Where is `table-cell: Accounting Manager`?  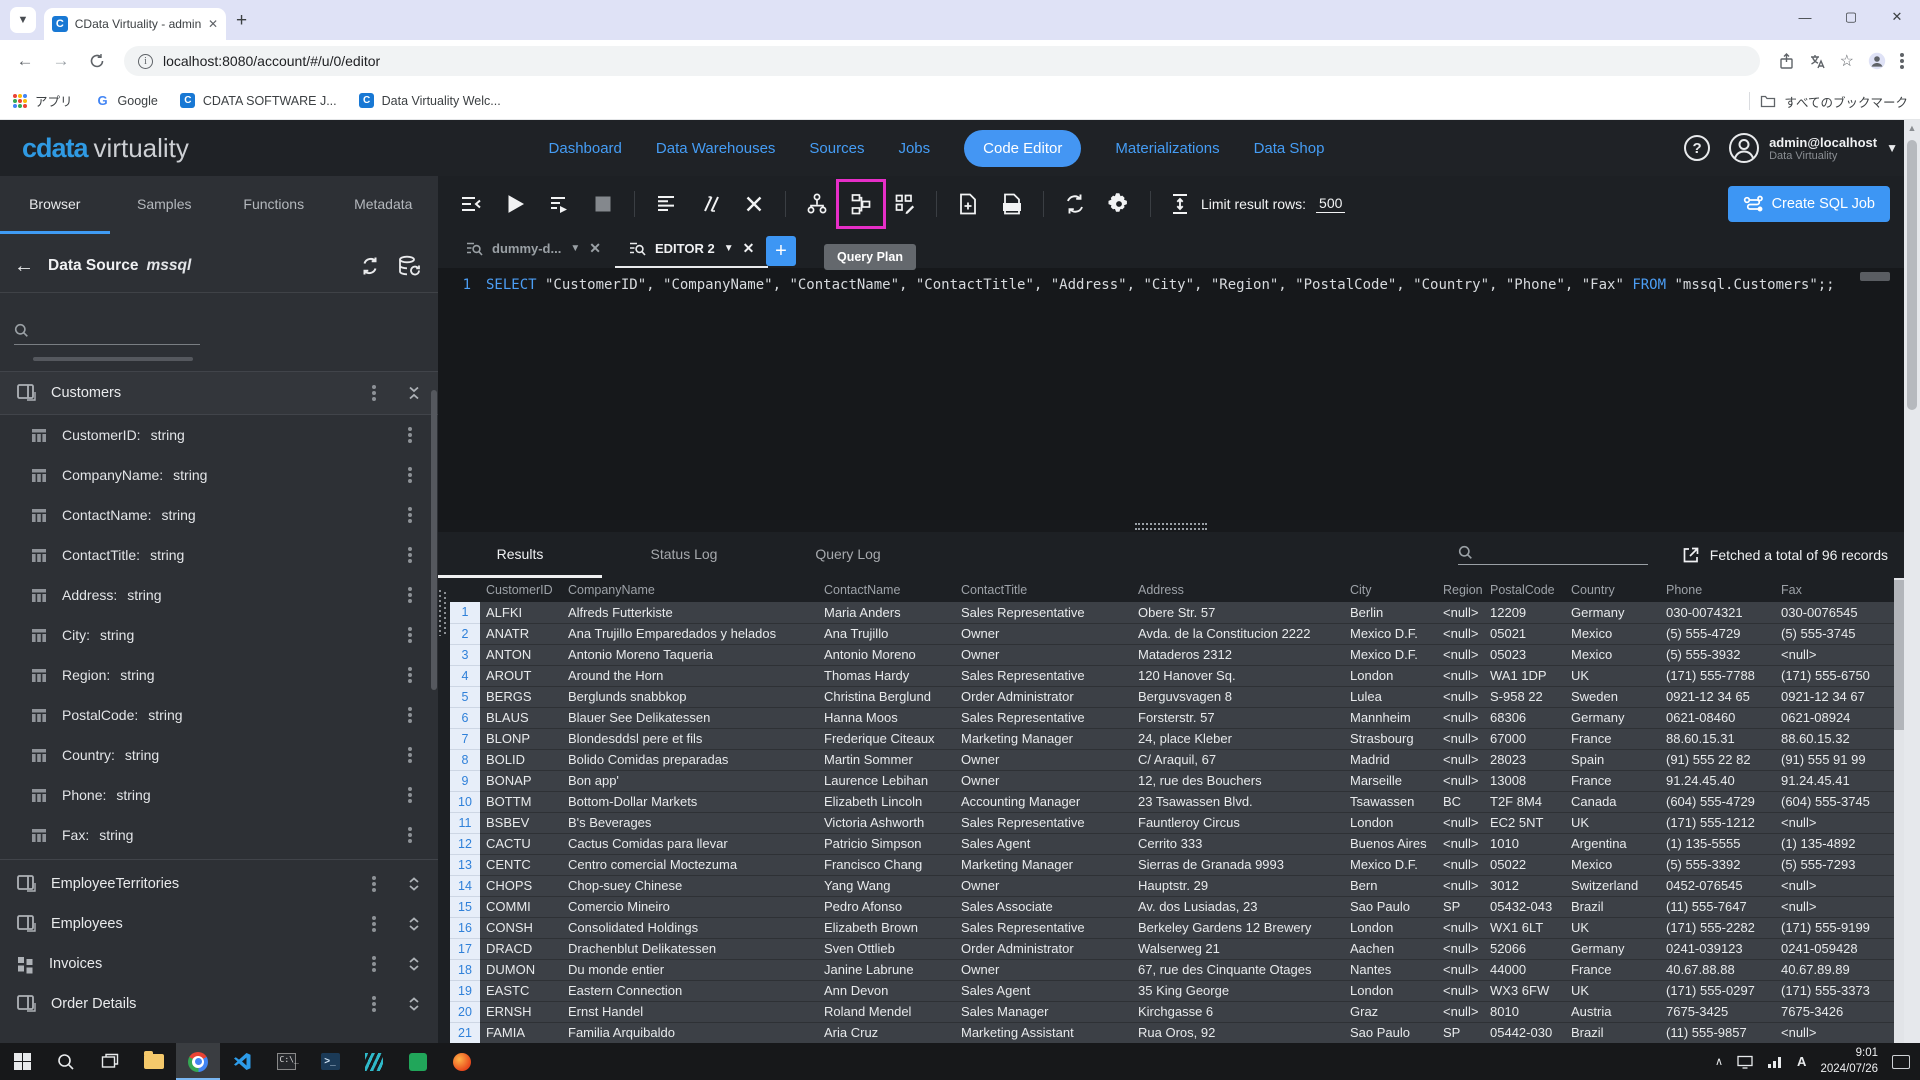 table-cell: Accounting Manager is located at coordinates (1043, 802).